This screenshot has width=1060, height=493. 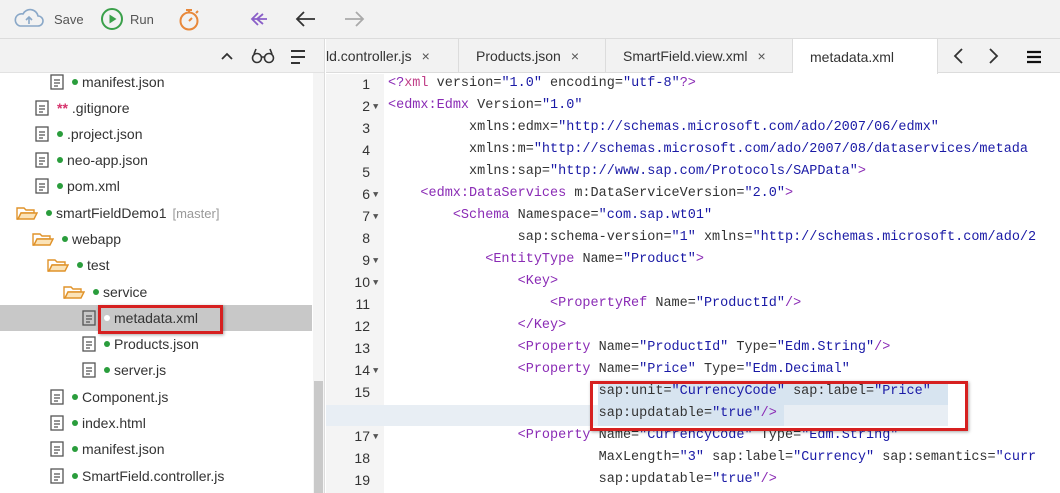 What do you see at coordinates (156, 108) in the screenshot?
I see `tree-item-gitignore: ** .gitignore` at bounding box center [156, 108].